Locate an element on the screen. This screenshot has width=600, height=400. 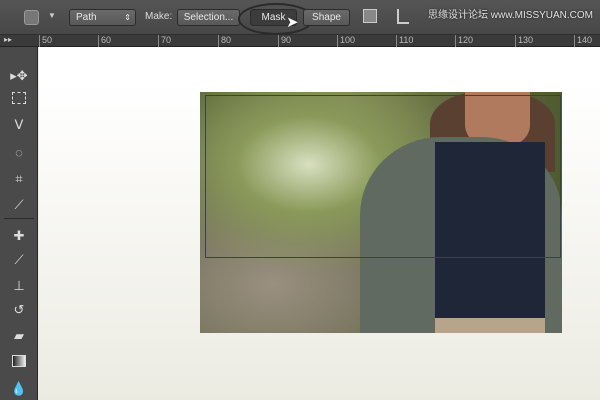
marquee-tool-icon is located at coordinates (19, 98).